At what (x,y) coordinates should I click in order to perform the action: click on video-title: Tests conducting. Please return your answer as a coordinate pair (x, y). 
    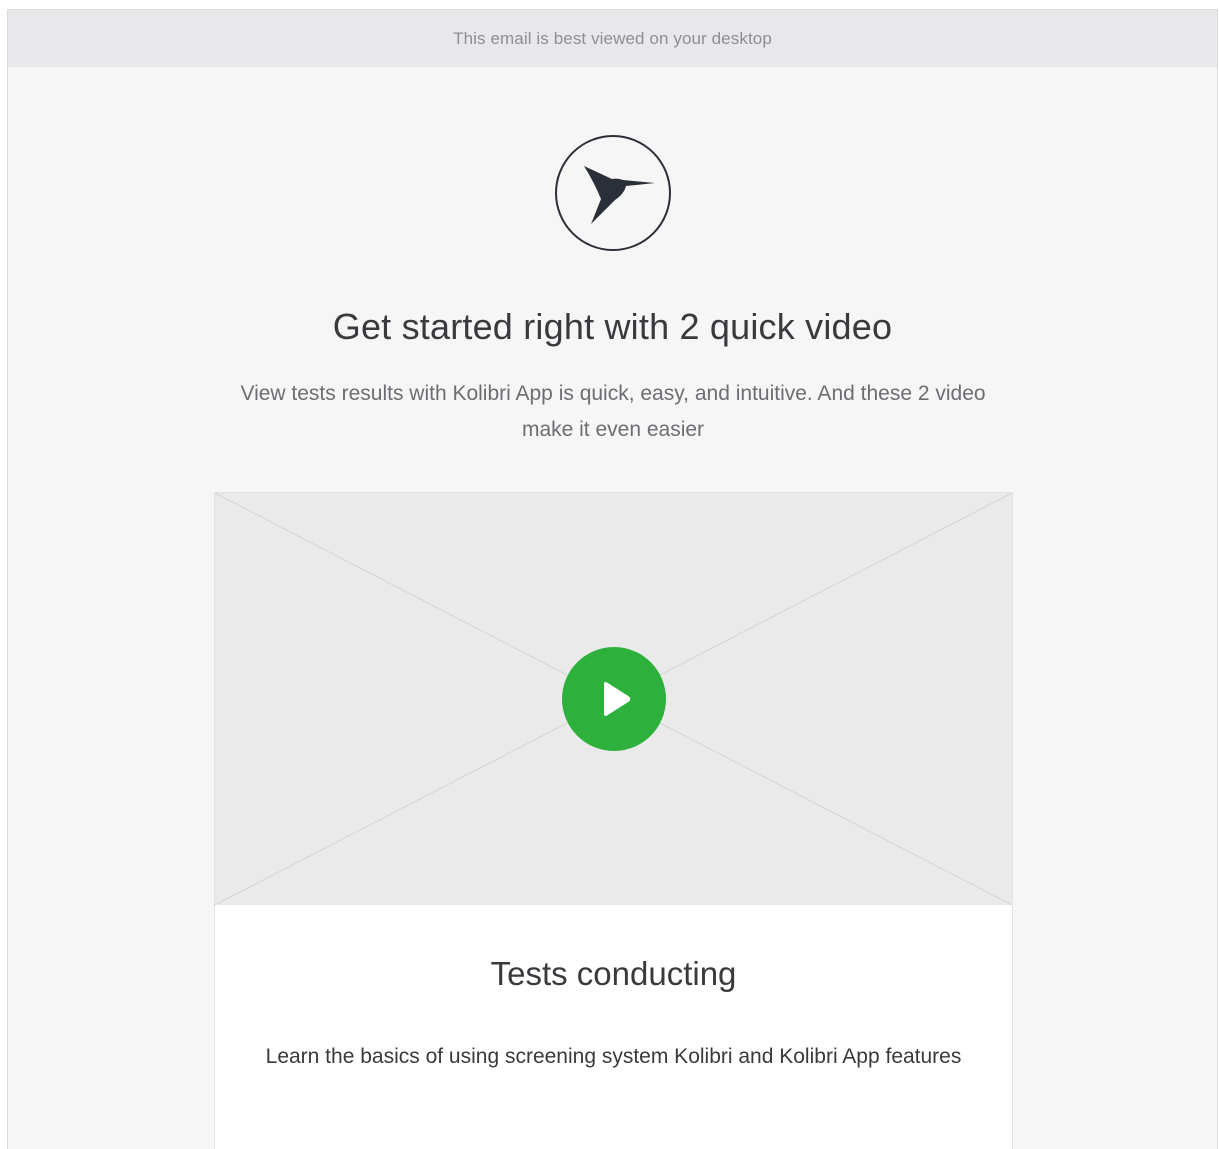
    Looking at the image, I should click on (613, 973).